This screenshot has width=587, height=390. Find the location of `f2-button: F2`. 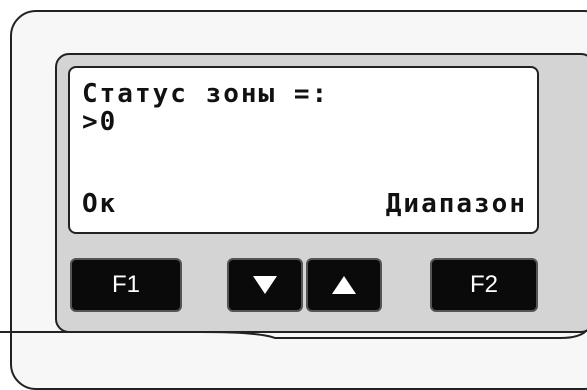

f2-button: F2 is located at coordinates (484, 285).